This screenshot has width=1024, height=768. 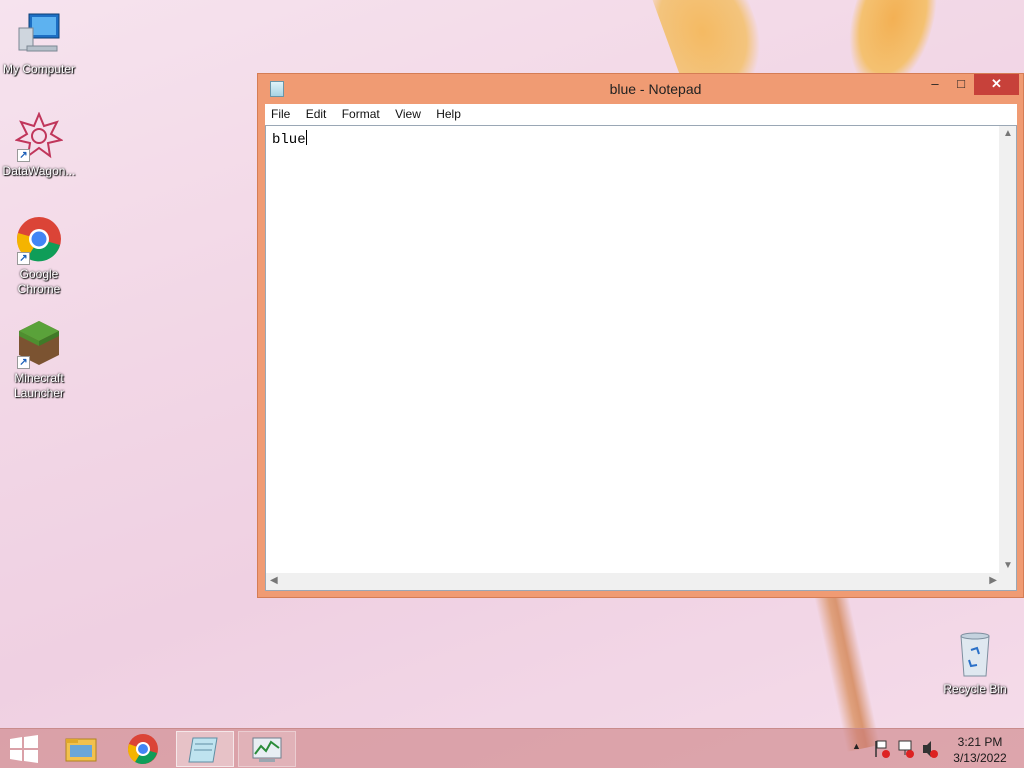 I want to click on title-bar: blue - Notepad – □ ✕, so click(x=640, y=89).